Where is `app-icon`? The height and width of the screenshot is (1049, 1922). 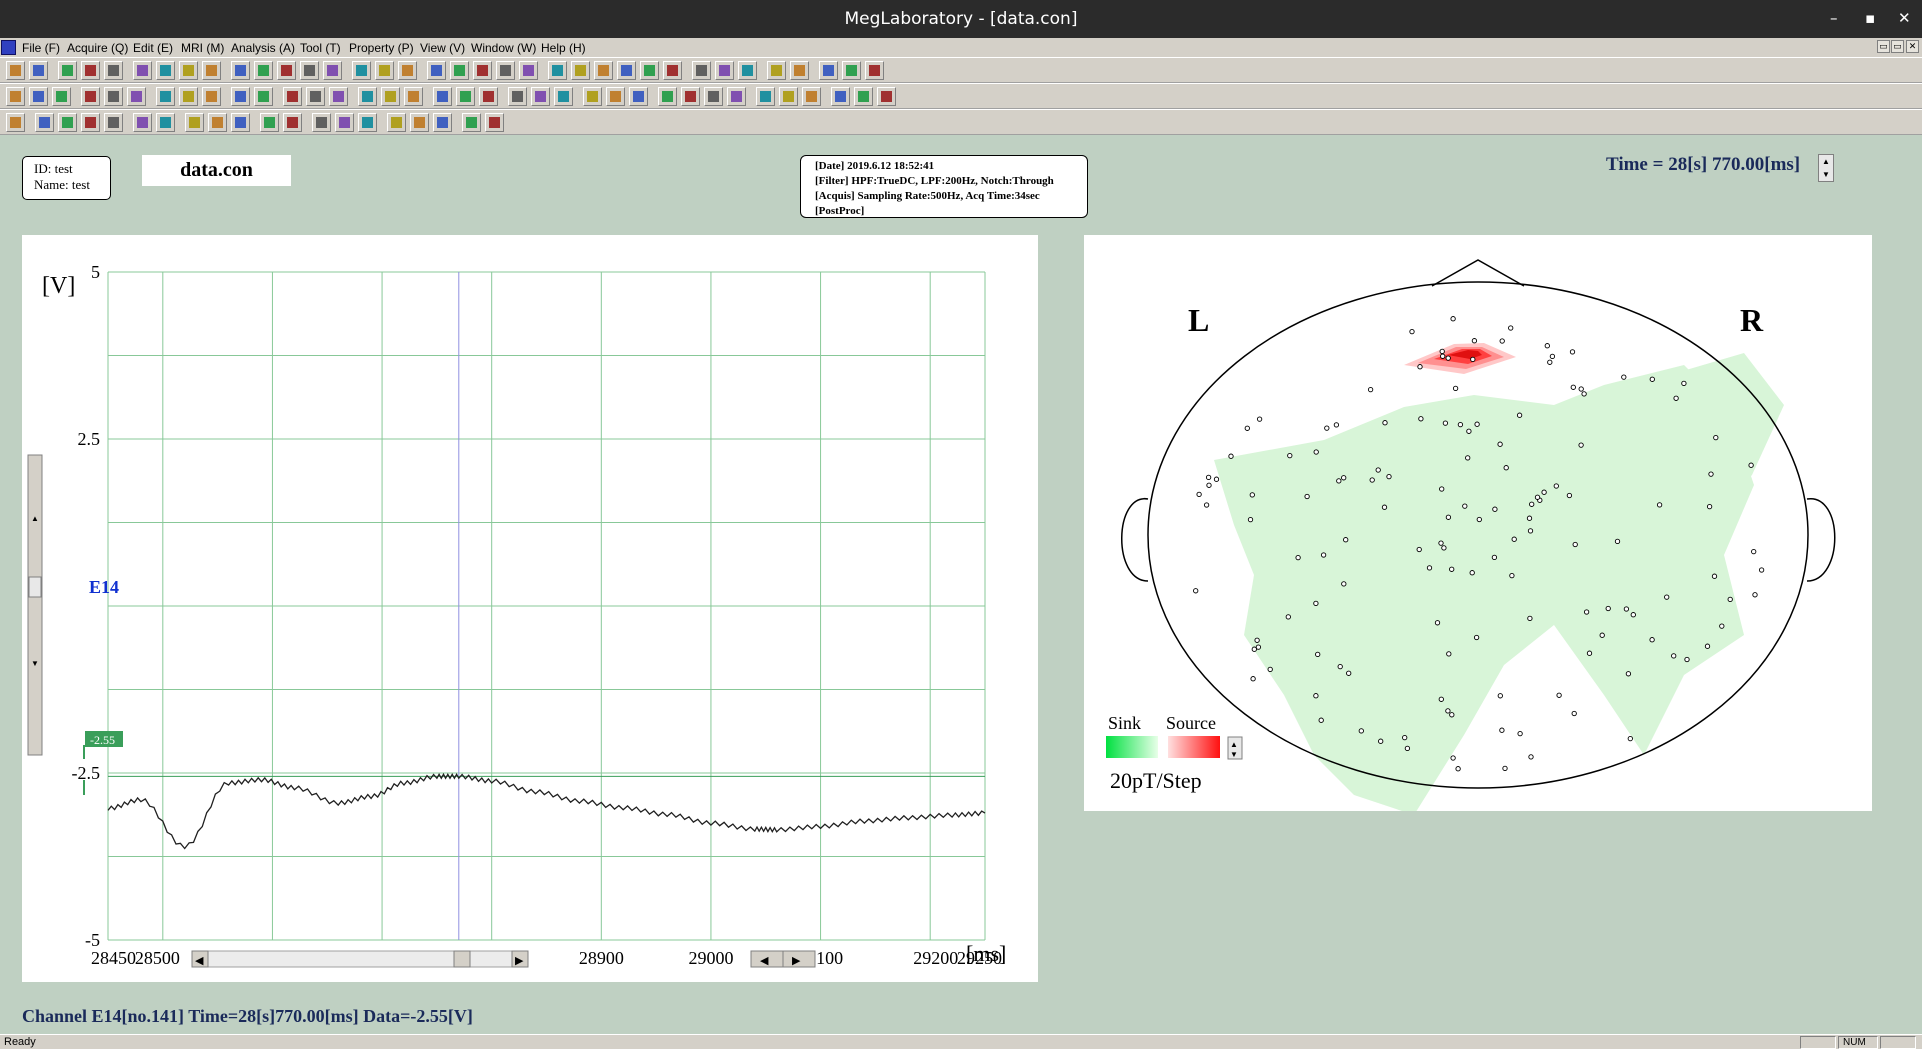
app-icon is located at coordinates (8, 47).